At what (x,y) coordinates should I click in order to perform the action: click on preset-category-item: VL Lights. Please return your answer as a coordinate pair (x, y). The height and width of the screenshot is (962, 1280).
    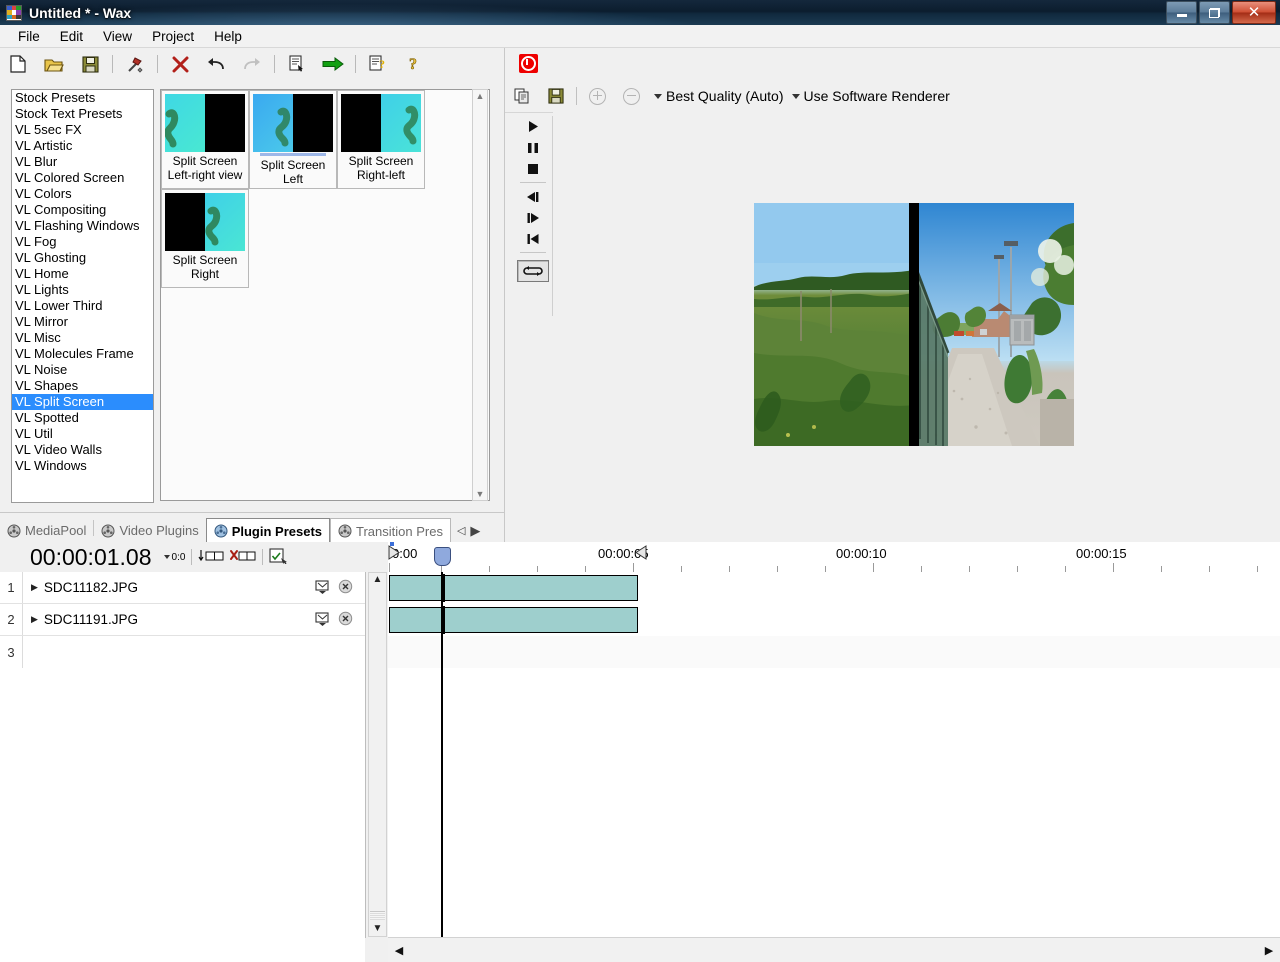
    Looking at the image, I should click on (82, 290).